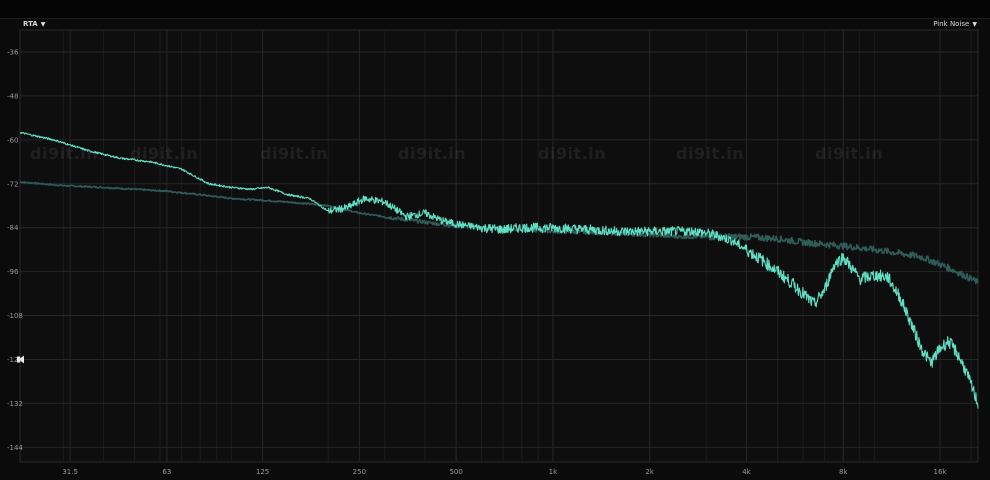 Image resolution: width=990 pixels, height=480 pixels. Describe the element at coordinates (12, 140) in the screenshot. I see `y-tick-label: -60` at that location.